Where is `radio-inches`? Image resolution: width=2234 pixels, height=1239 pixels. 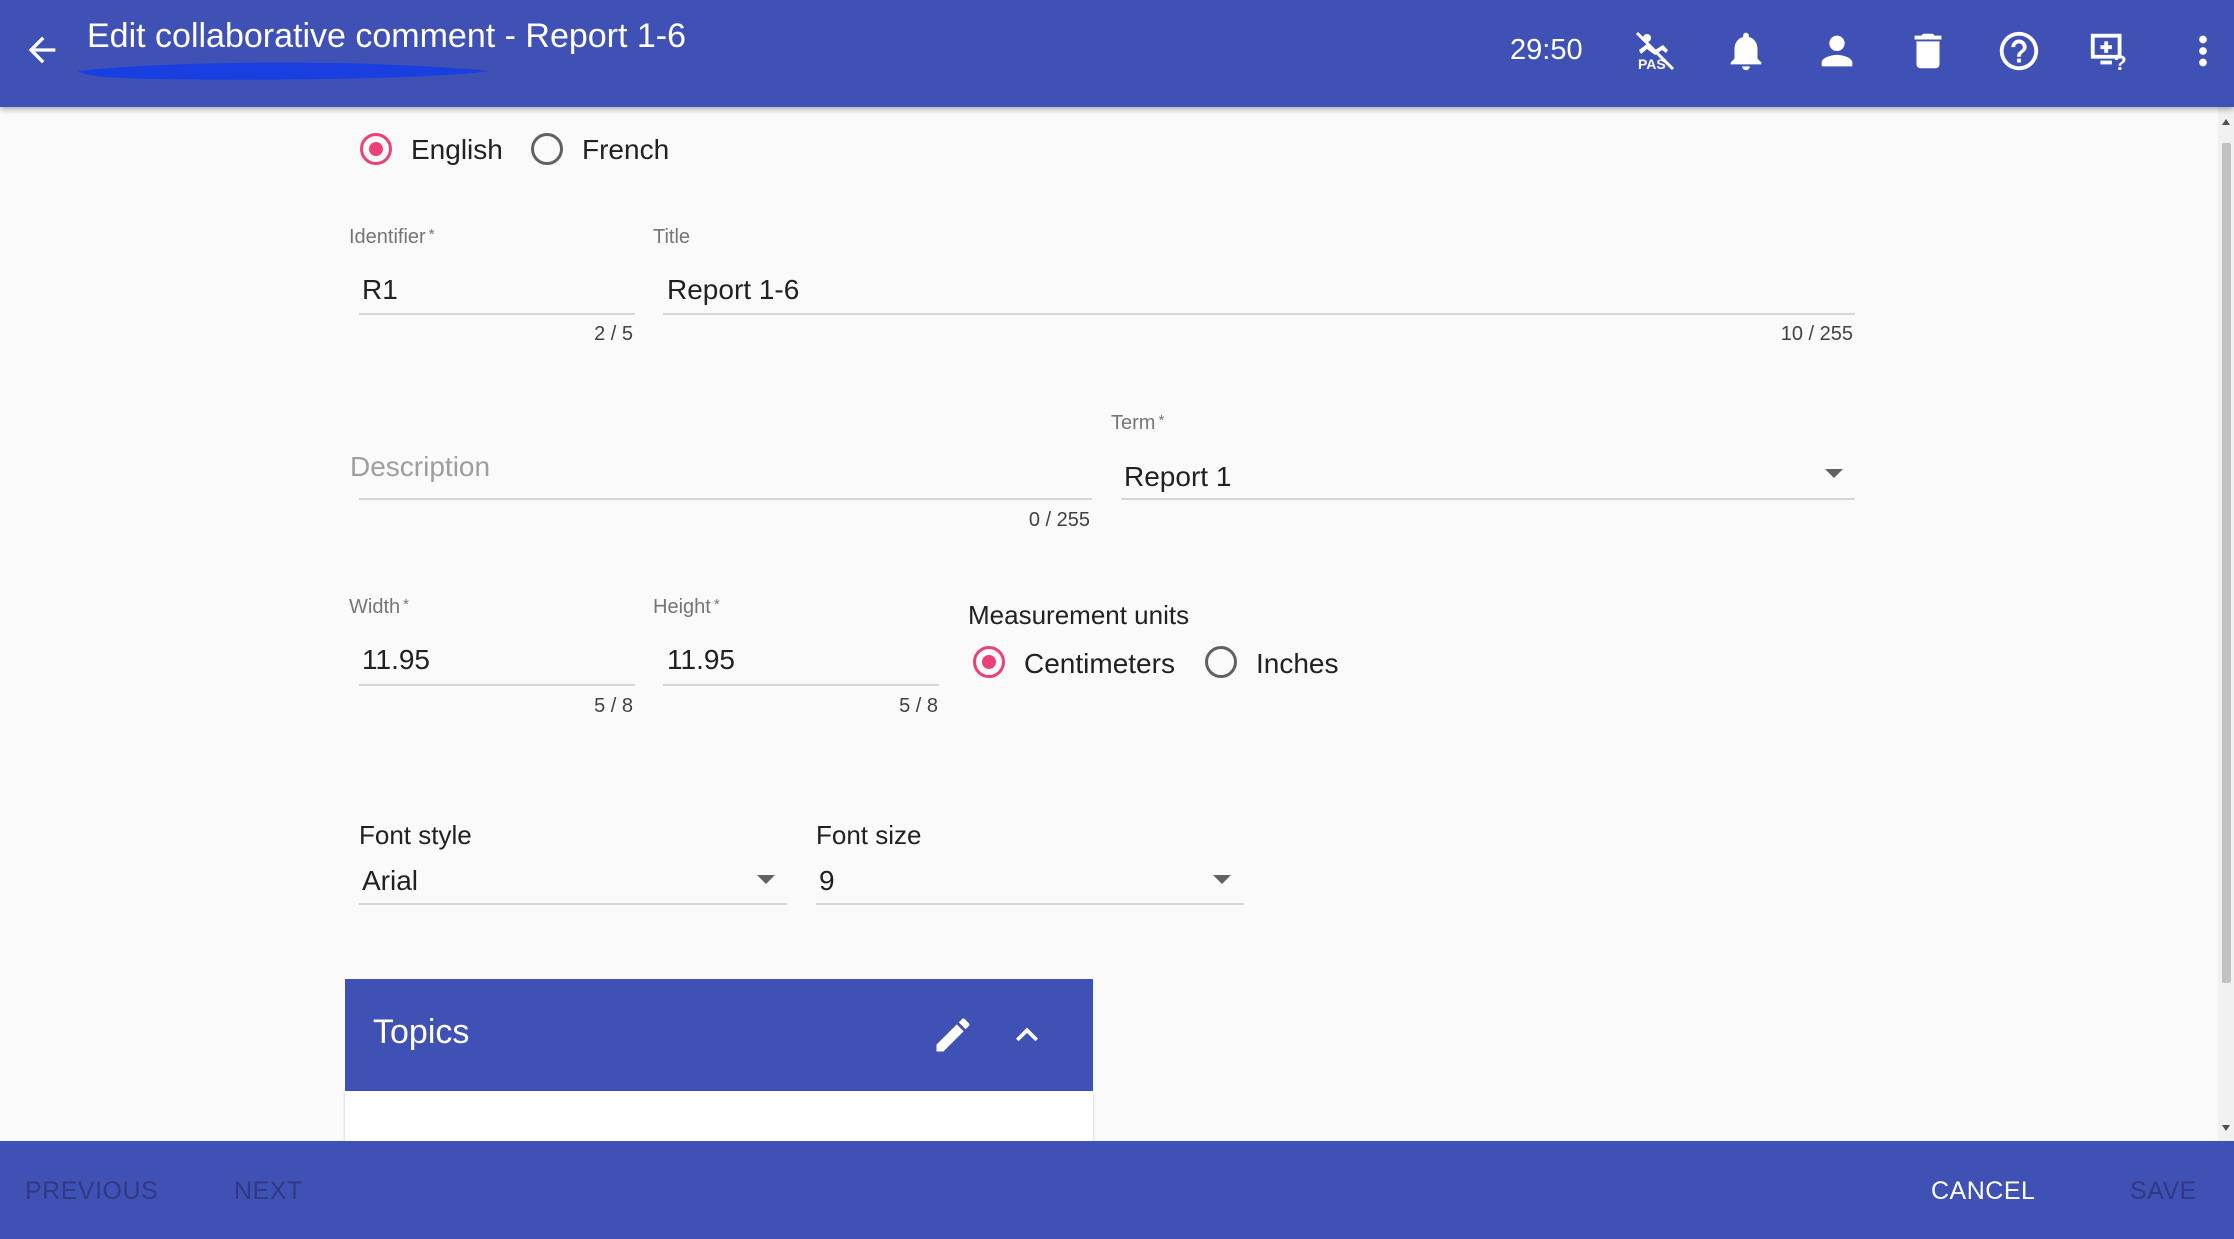
radio-inches is located at coordinates (1221, 662).